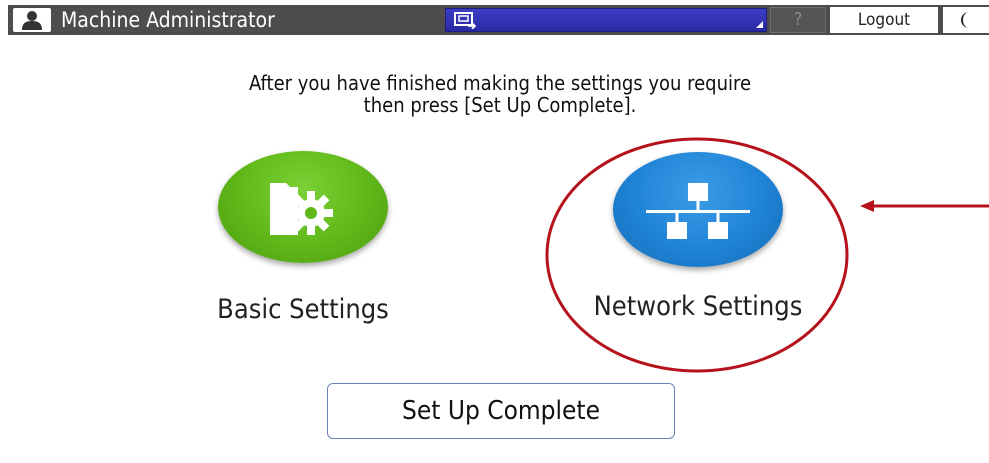 This screenshot has width=989, height=463. Describe the element at coordinates (465, 22) in the screenshot. I see `screen-status-icon` at that location.